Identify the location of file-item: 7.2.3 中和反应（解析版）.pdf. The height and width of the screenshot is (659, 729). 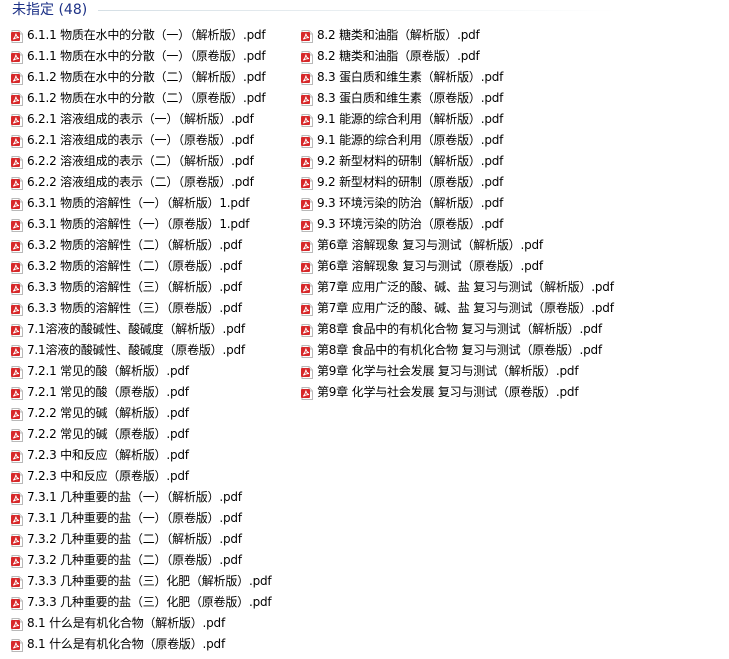
(141, 454).